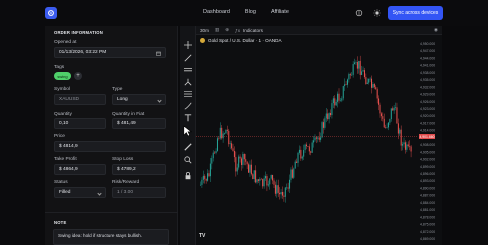 The image size is (488, 245). Describe the element at coordinates (139, 123) in the screenshot. I see `quantity-fiat-field: $ 481,49` at that location.